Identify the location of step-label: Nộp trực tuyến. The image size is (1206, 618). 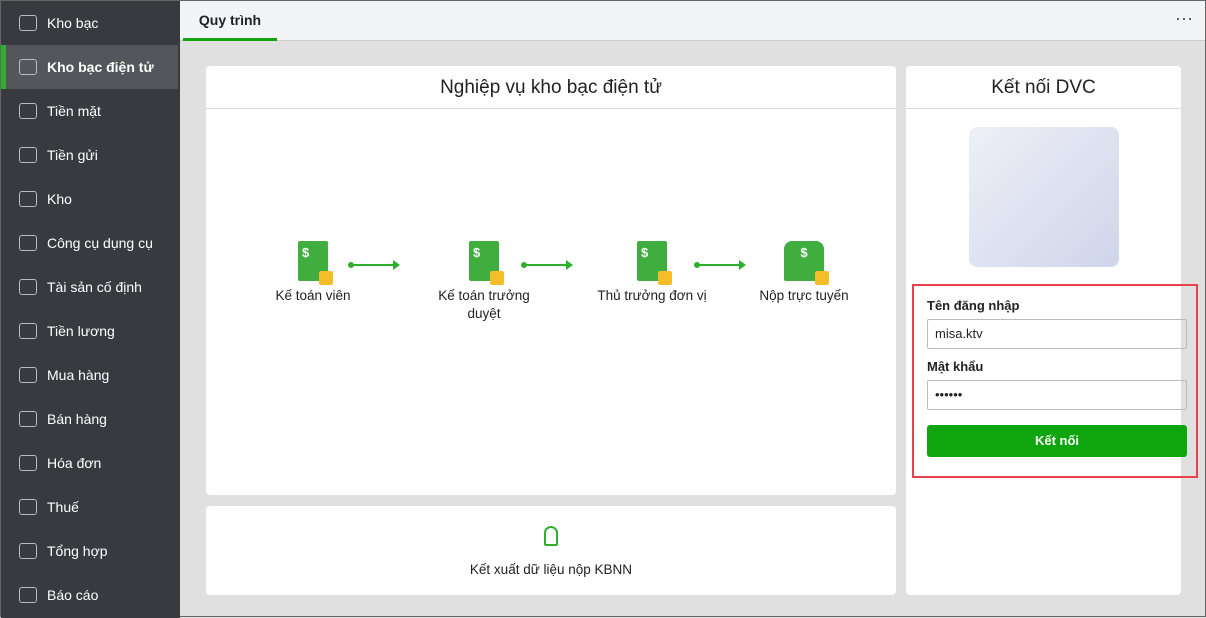
(804, 295).